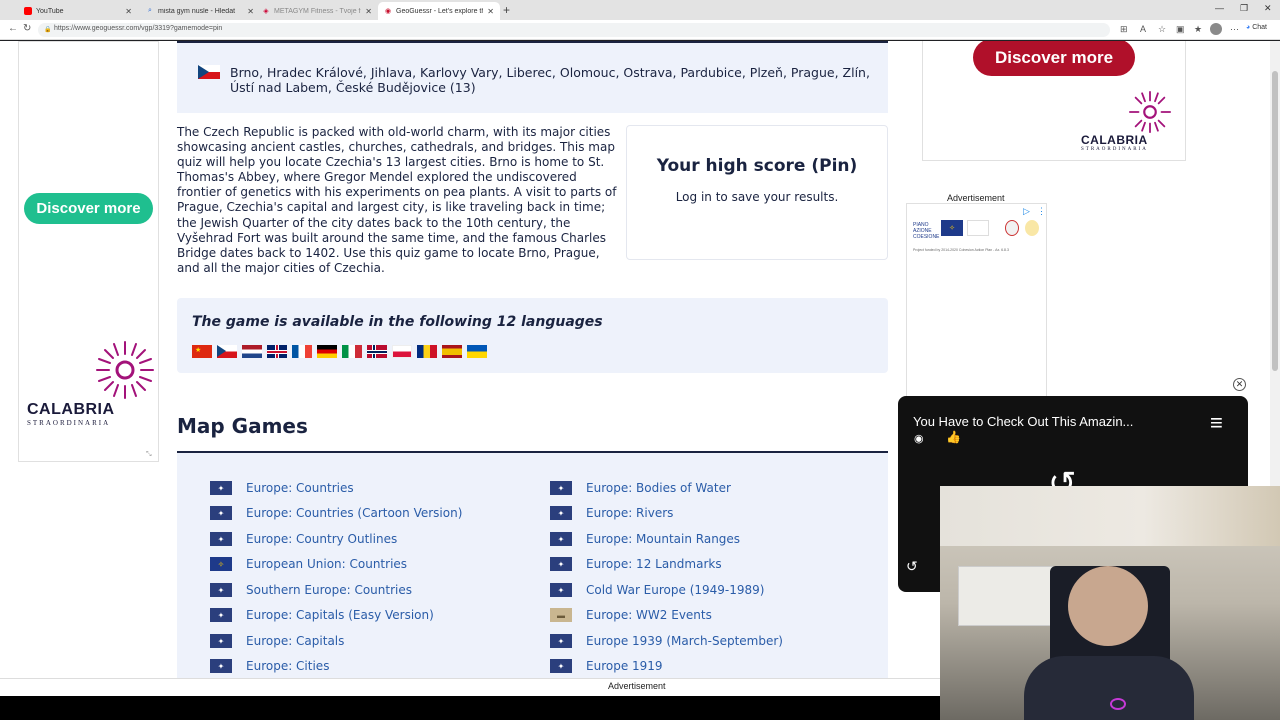 This screenshot has width=1280, height=720. Describe the element at coordinates (663, 539) in the screenshot. I see `game-label: Europe: Mountain Ranges` at that location.